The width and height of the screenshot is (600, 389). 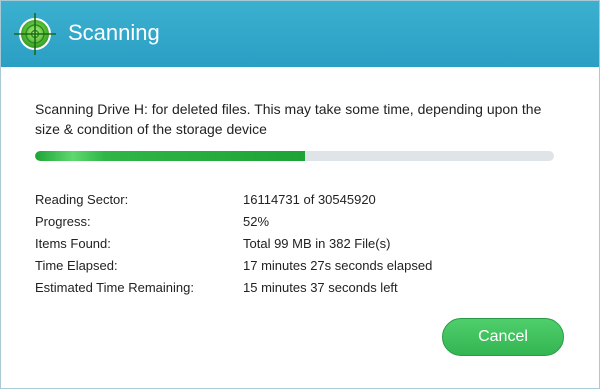 What do you see at coordinates (73, 243) in the screenshot?
I see `stat-label: Items Found:` at bounding box center [73, 243].